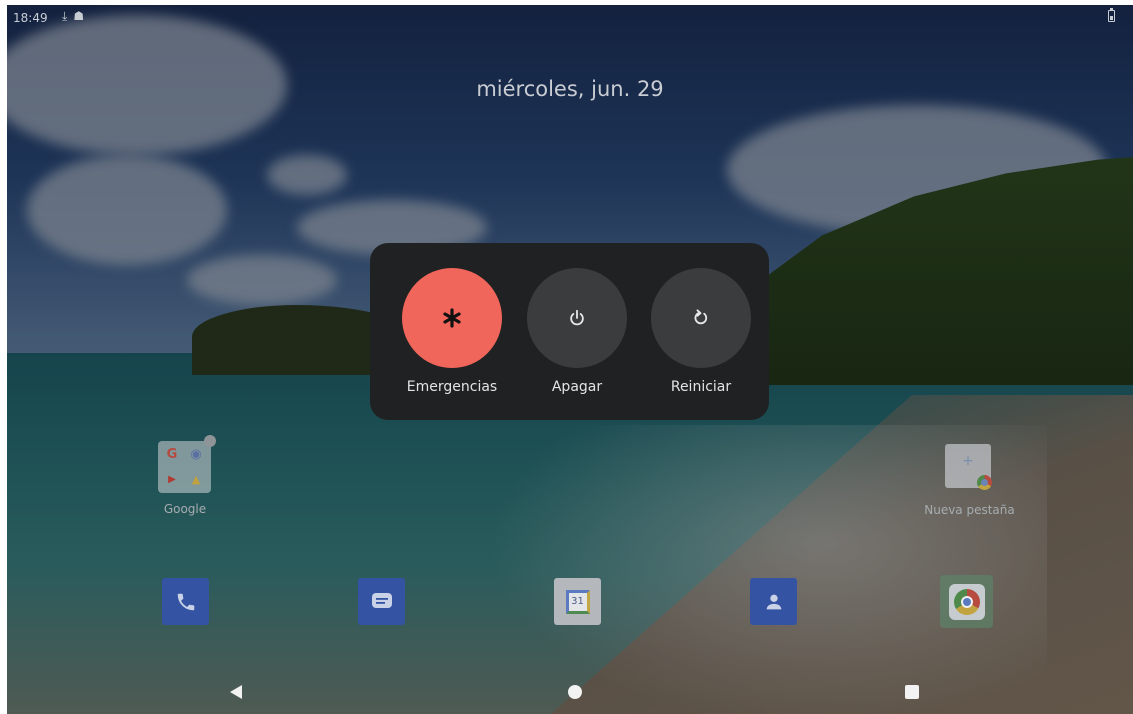  I want to click on emergency-circle, so click(452, 318).